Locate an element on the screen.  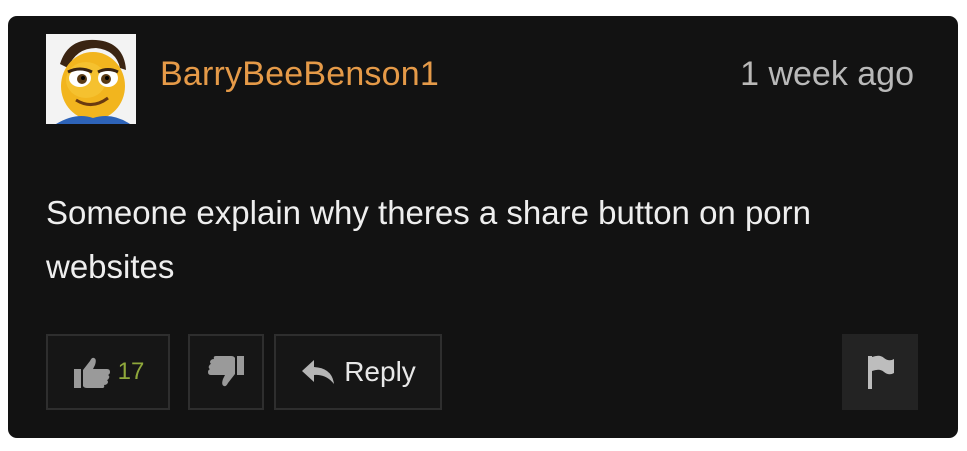
bee-face-icon is located at coordinates (91, 79).